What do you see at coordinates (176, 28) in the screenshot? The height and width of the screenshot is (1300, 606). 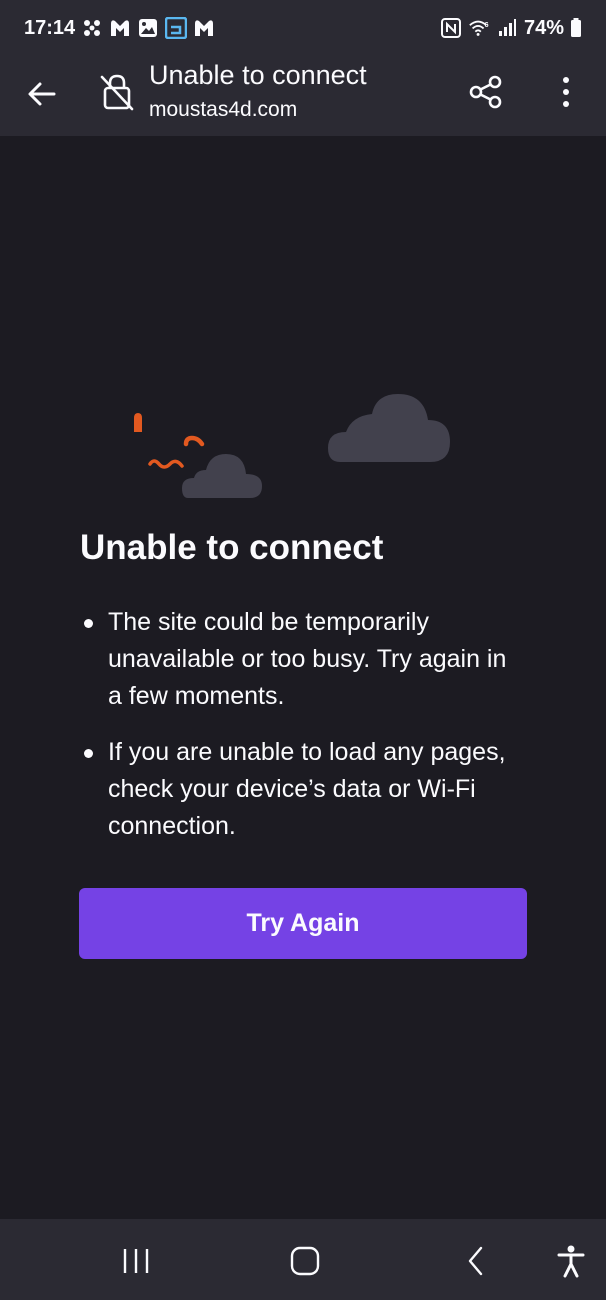 I see `app-icon` at bounding box center [176, 28].